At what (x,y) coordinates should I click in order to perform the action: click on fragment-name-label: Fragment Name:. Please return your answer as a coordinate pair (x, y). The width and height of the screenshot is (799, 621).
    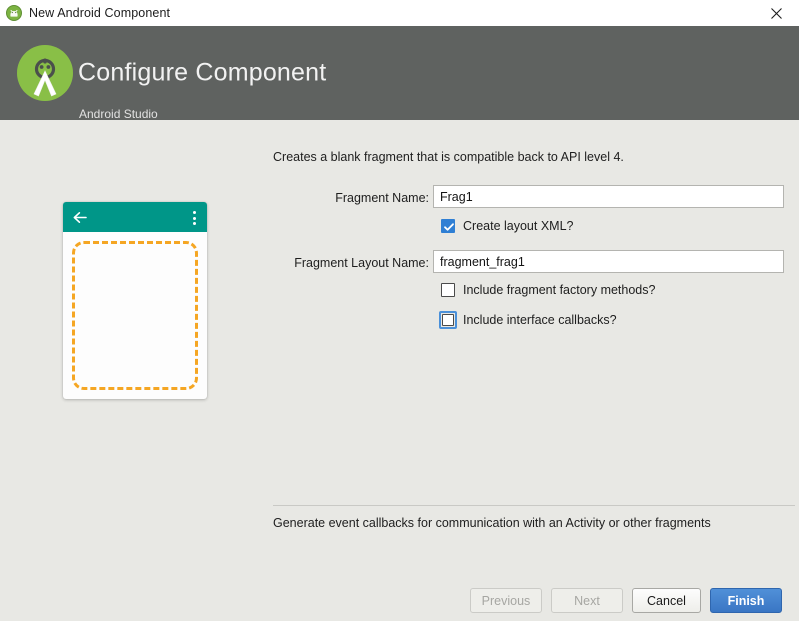
    Looking at the image, I should click on (382, 198).